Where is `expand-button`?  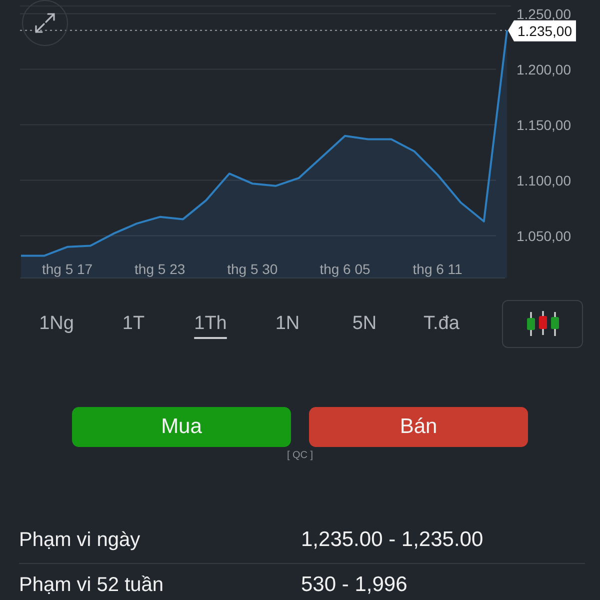 expand-button is located at coordinates (45, 23).